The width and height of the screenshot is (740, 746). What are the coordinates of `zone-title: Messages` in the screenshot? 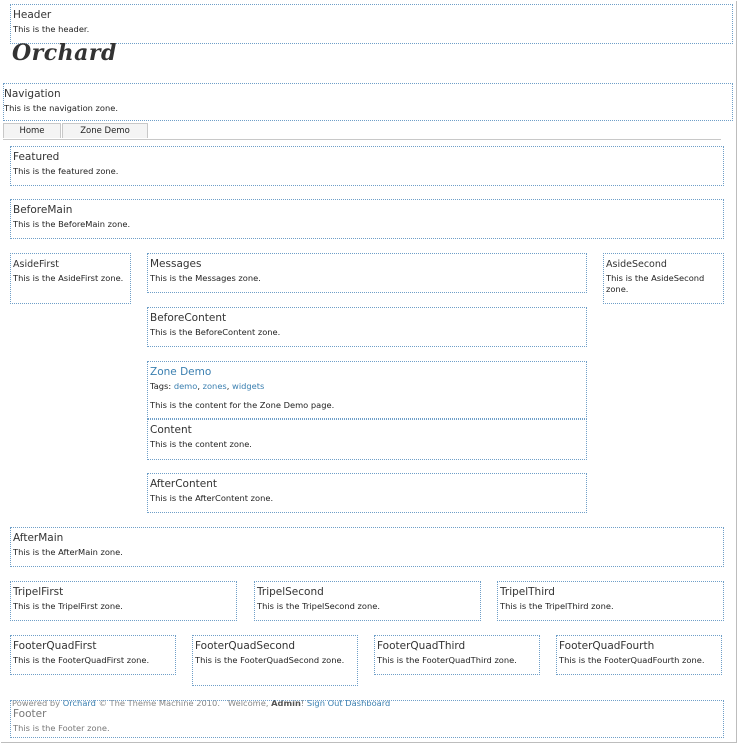 It's located at (176, 264).